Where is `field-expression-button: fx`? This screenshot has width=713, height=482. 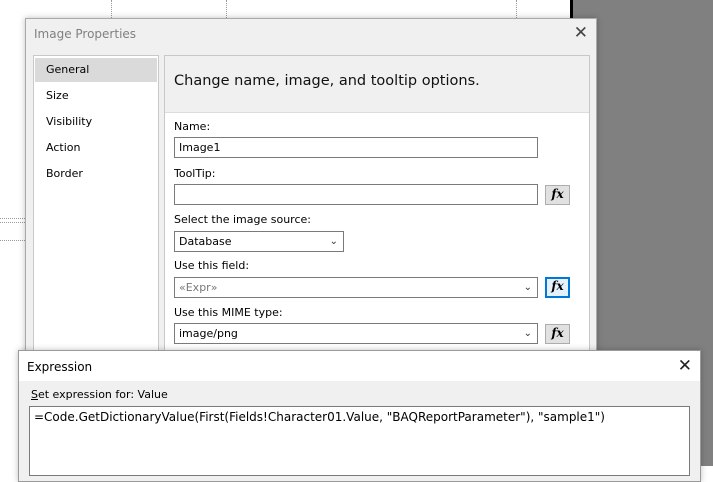
field-expression-button: fx is located at coordinates (557, 287).